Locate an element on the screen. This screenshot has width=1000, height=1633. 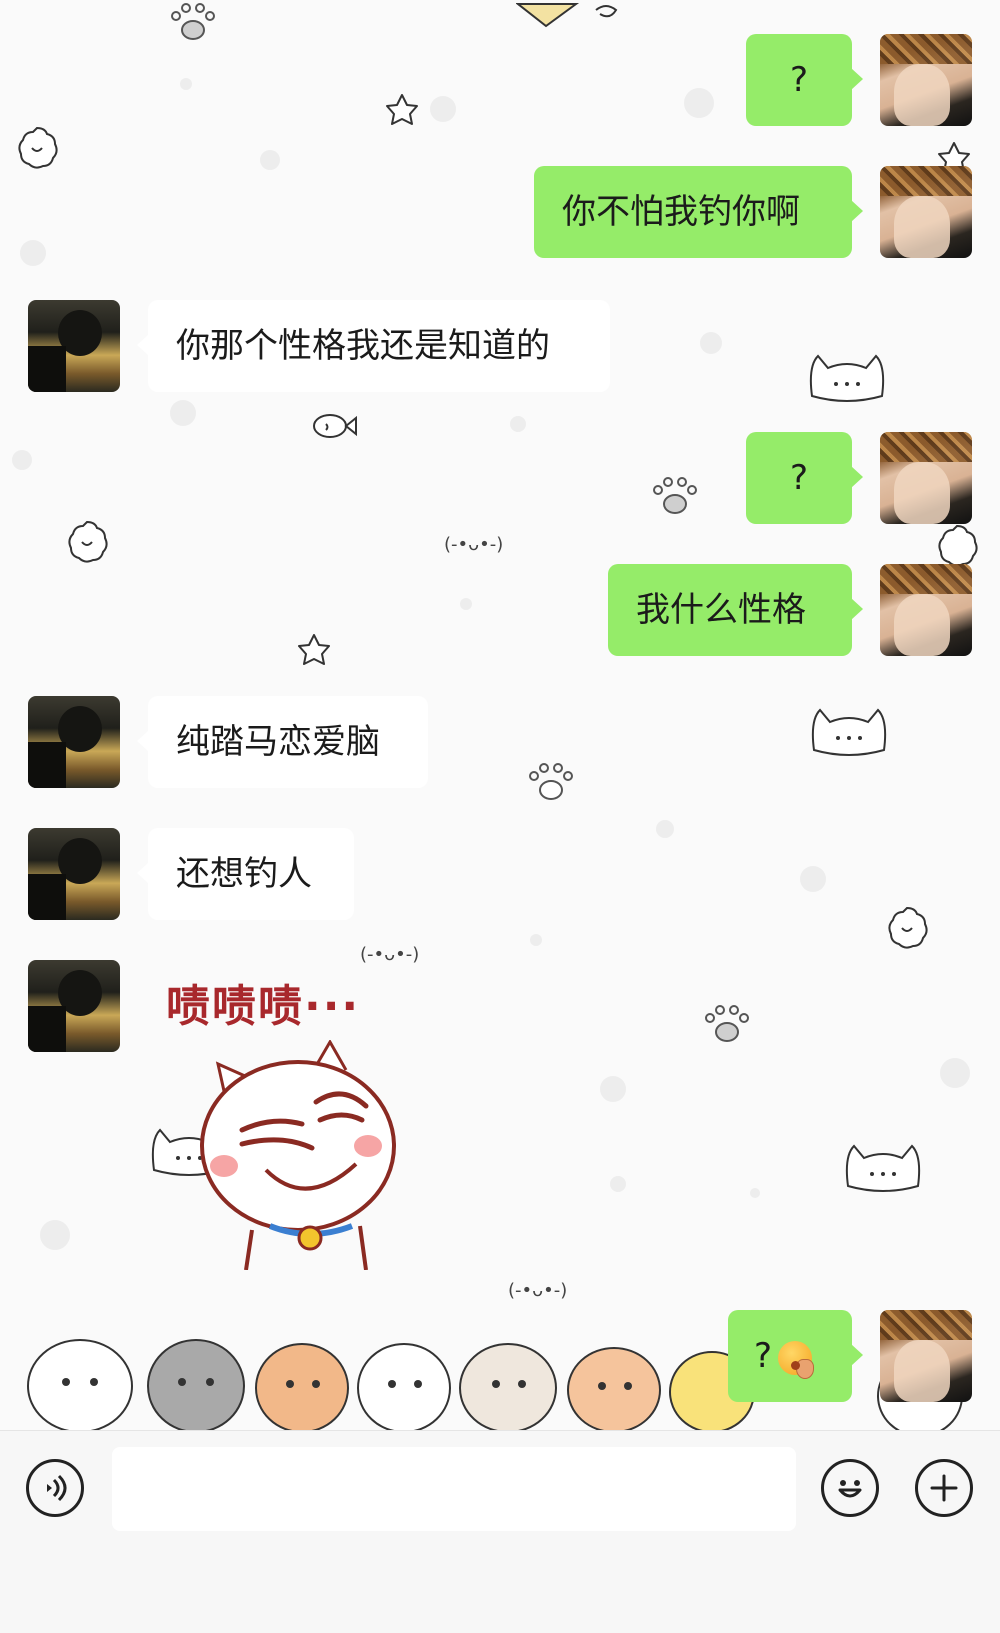
voice-icon is located at coordinates (57, 1488).